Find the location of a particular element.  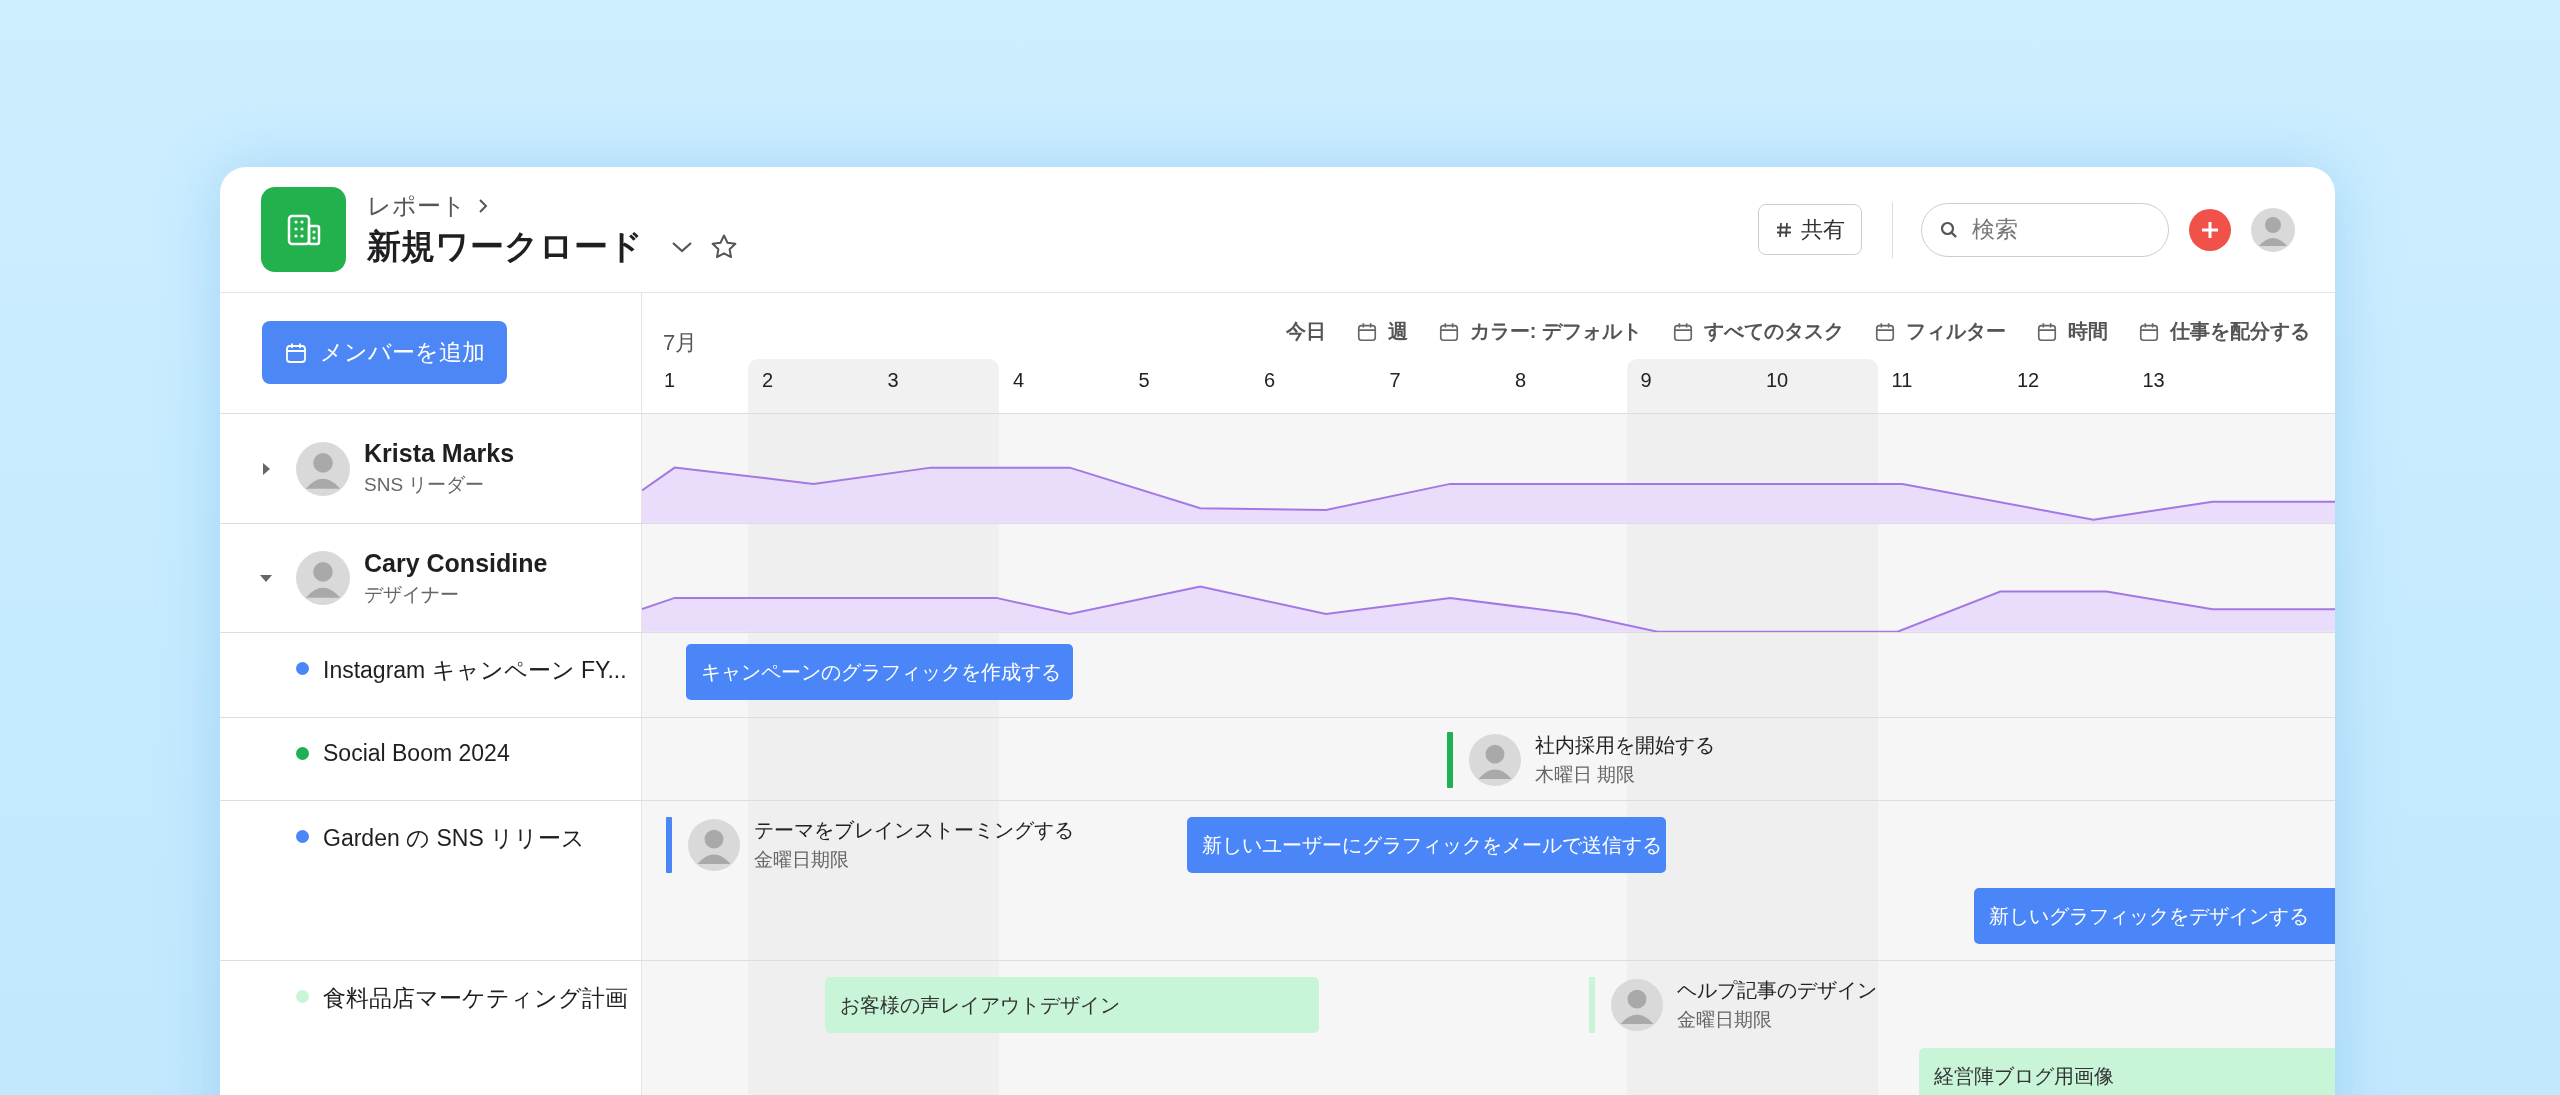

add-button is located at coordinates (2210, 229).